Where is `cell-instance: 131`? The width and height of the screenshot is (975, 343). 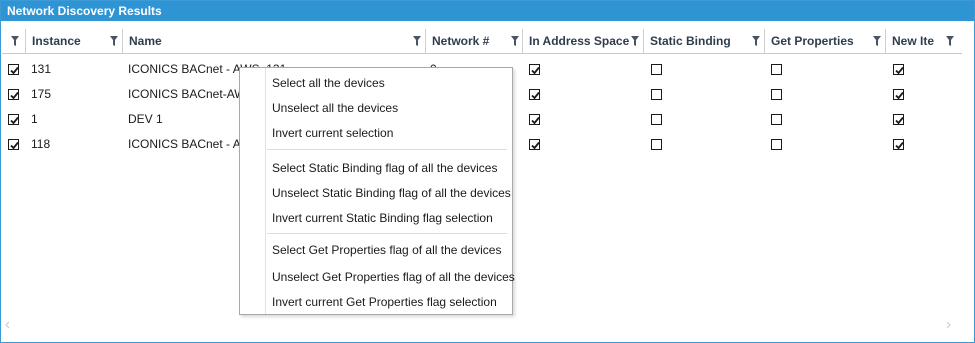
cell-instance: 131 is located at coordinates (41, 69).